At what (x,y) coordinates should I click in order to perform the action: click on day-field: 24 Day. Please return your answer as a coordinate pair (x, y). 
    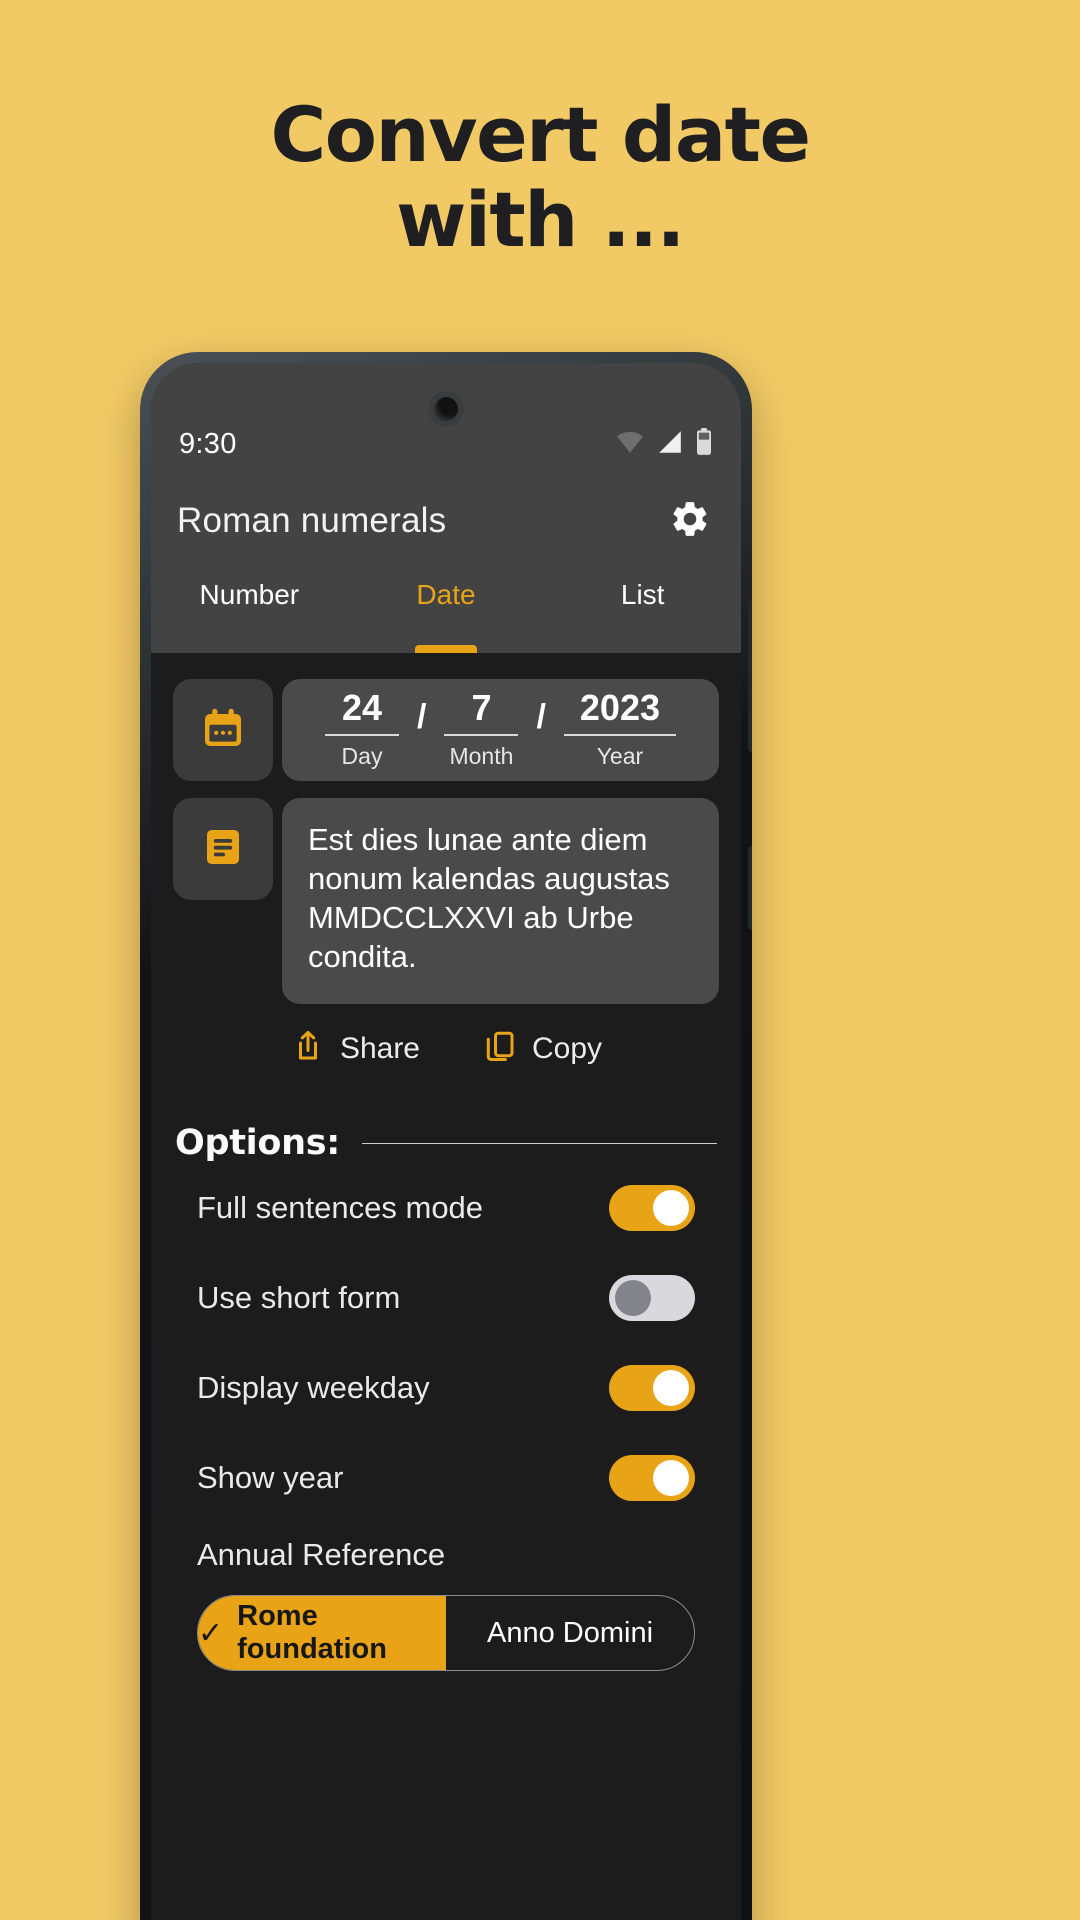
    Looking at the image, I should click on (362, 730).